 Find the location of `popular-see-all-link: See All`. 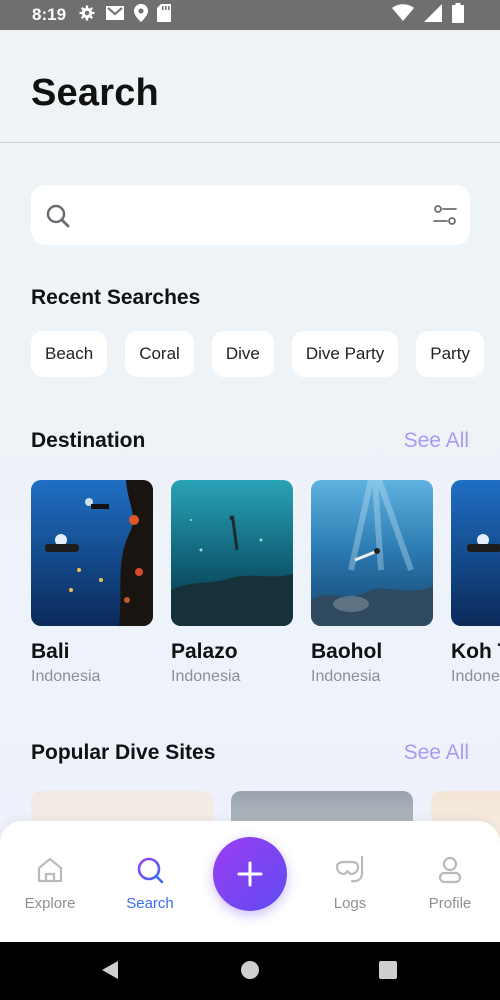

popular-see-all-link: See All is located at coordinates (436, 753).